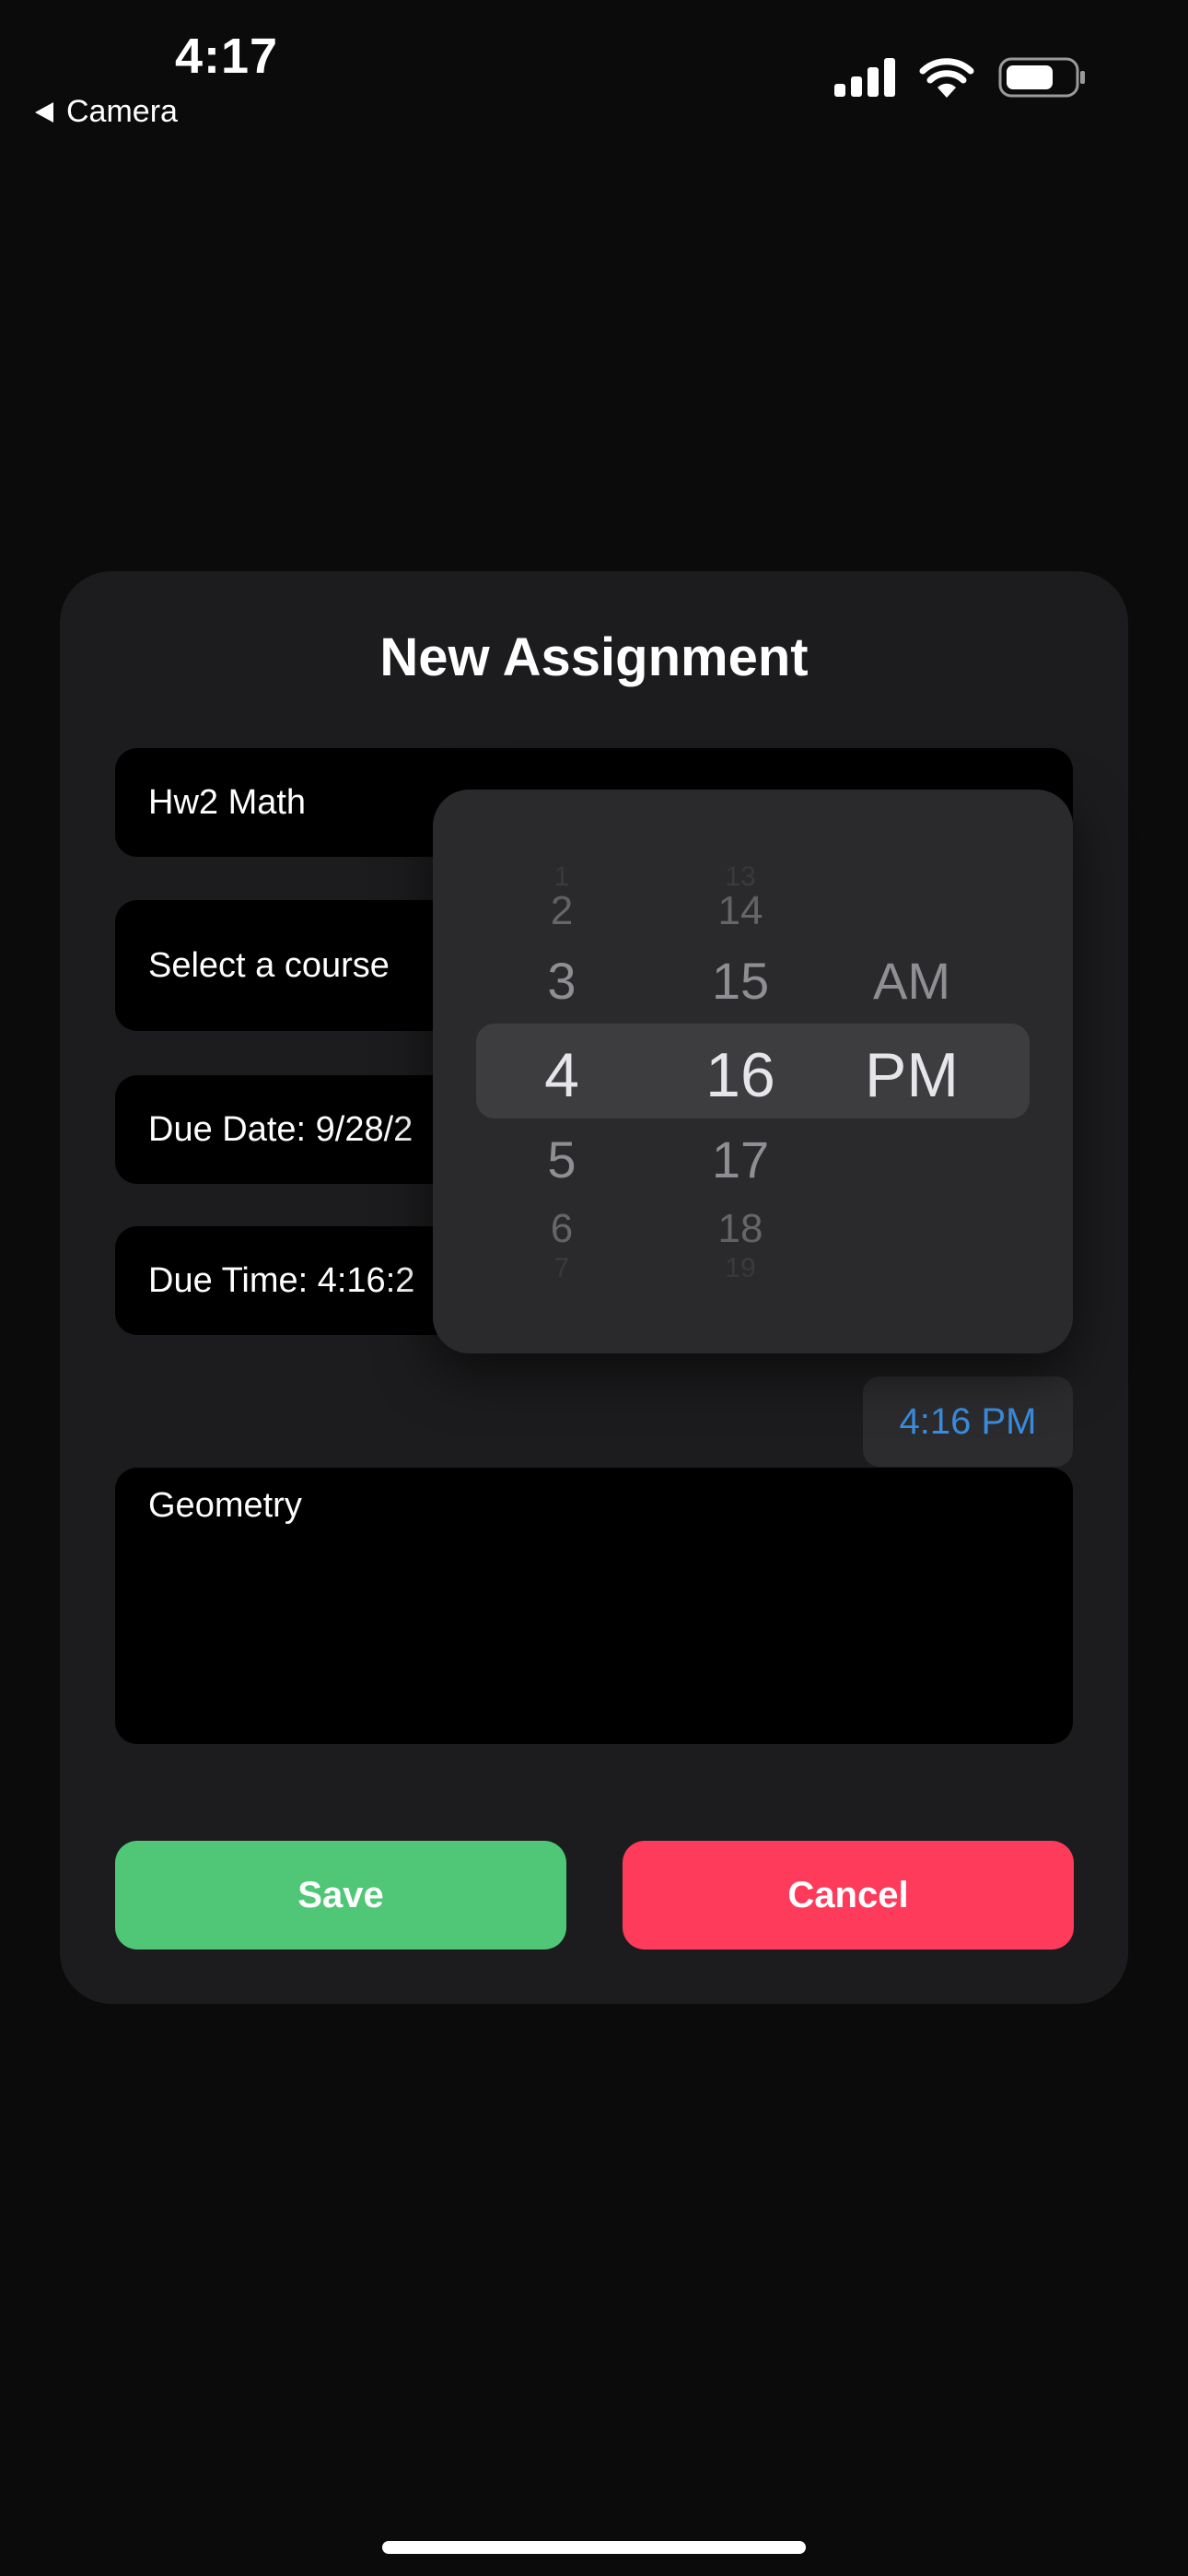  I want to click on cancel-button: Cancel, so click(848, 1895).